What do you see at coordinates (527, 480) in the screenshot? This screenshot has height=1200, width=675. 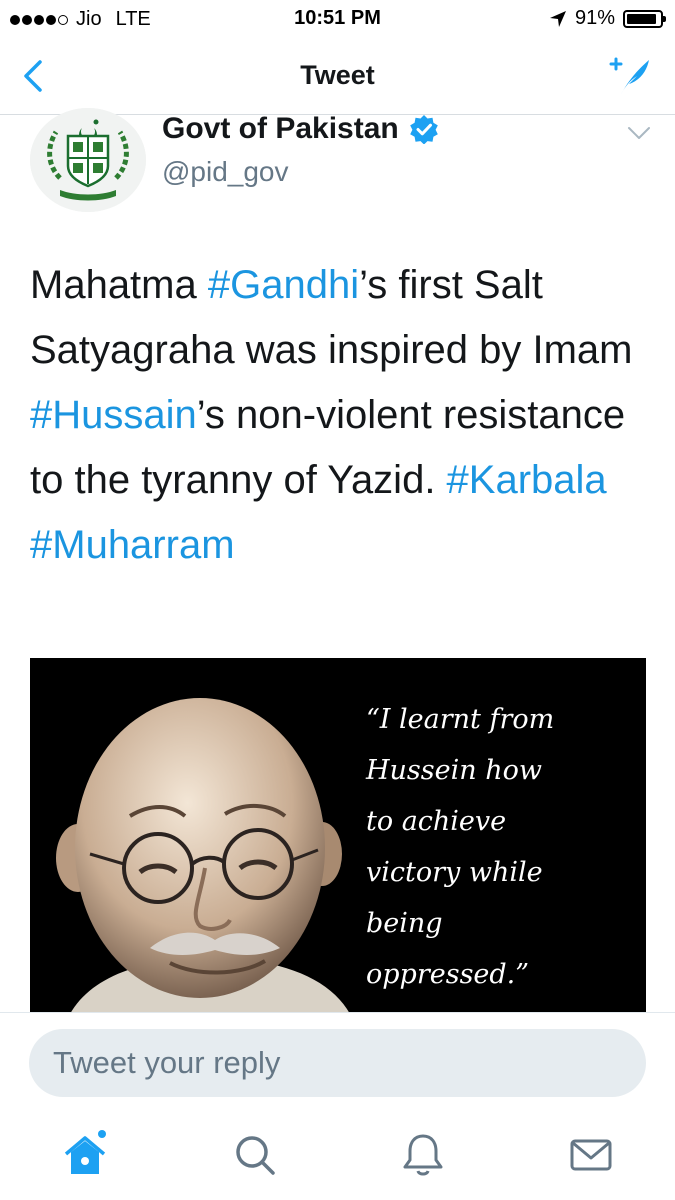 I see `hashtag-karbala: #Karbala` at bounding box center [527, 480].